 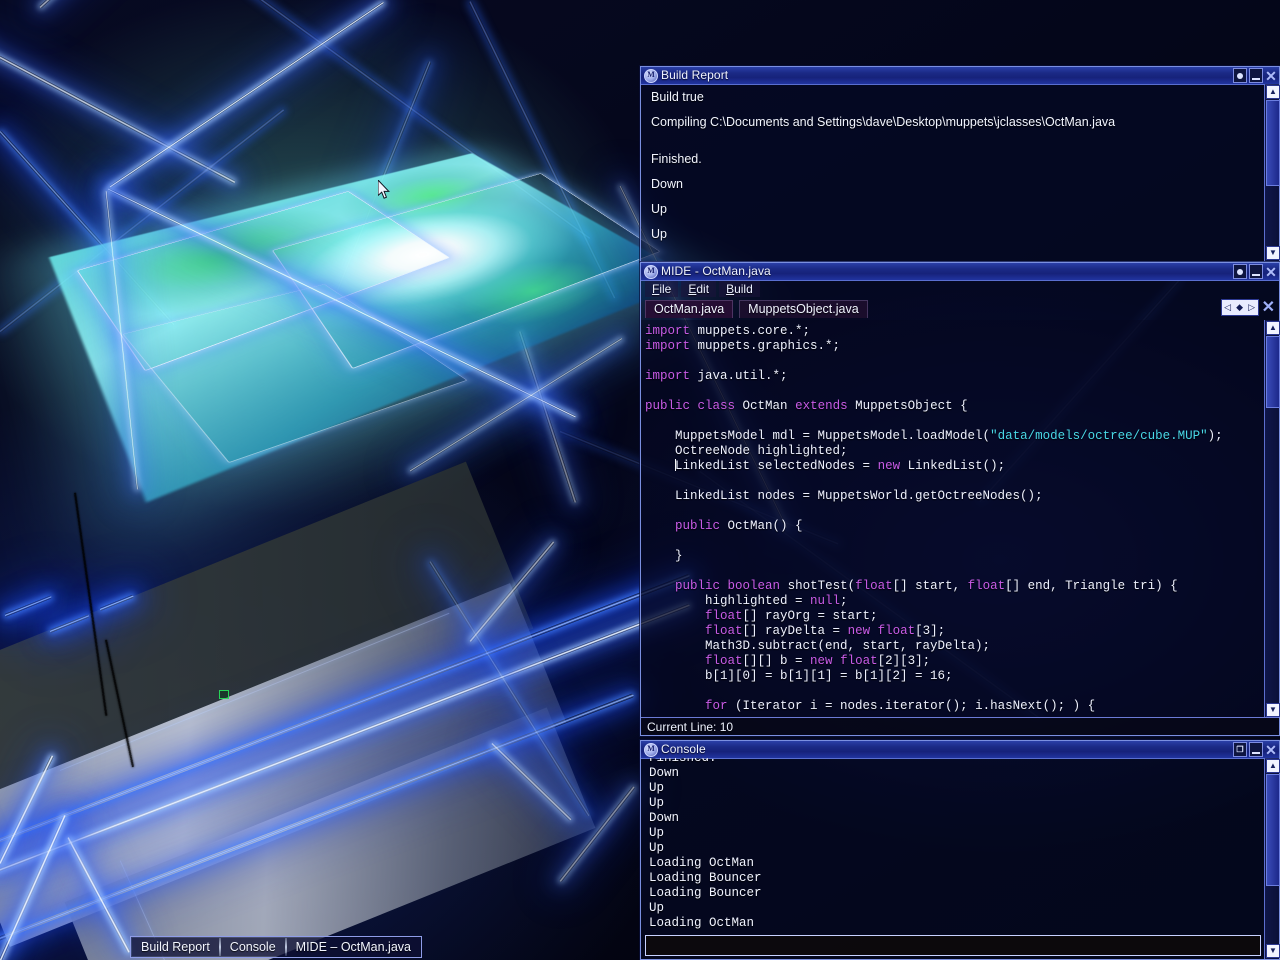 I want to click on code-line: highlighted = null;, so click(x=746, y=601).